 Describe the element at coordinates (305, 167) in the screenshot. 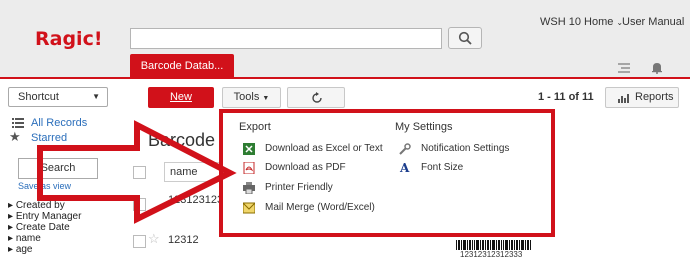

I see `menu-item-label: Download as PDF` at that location.